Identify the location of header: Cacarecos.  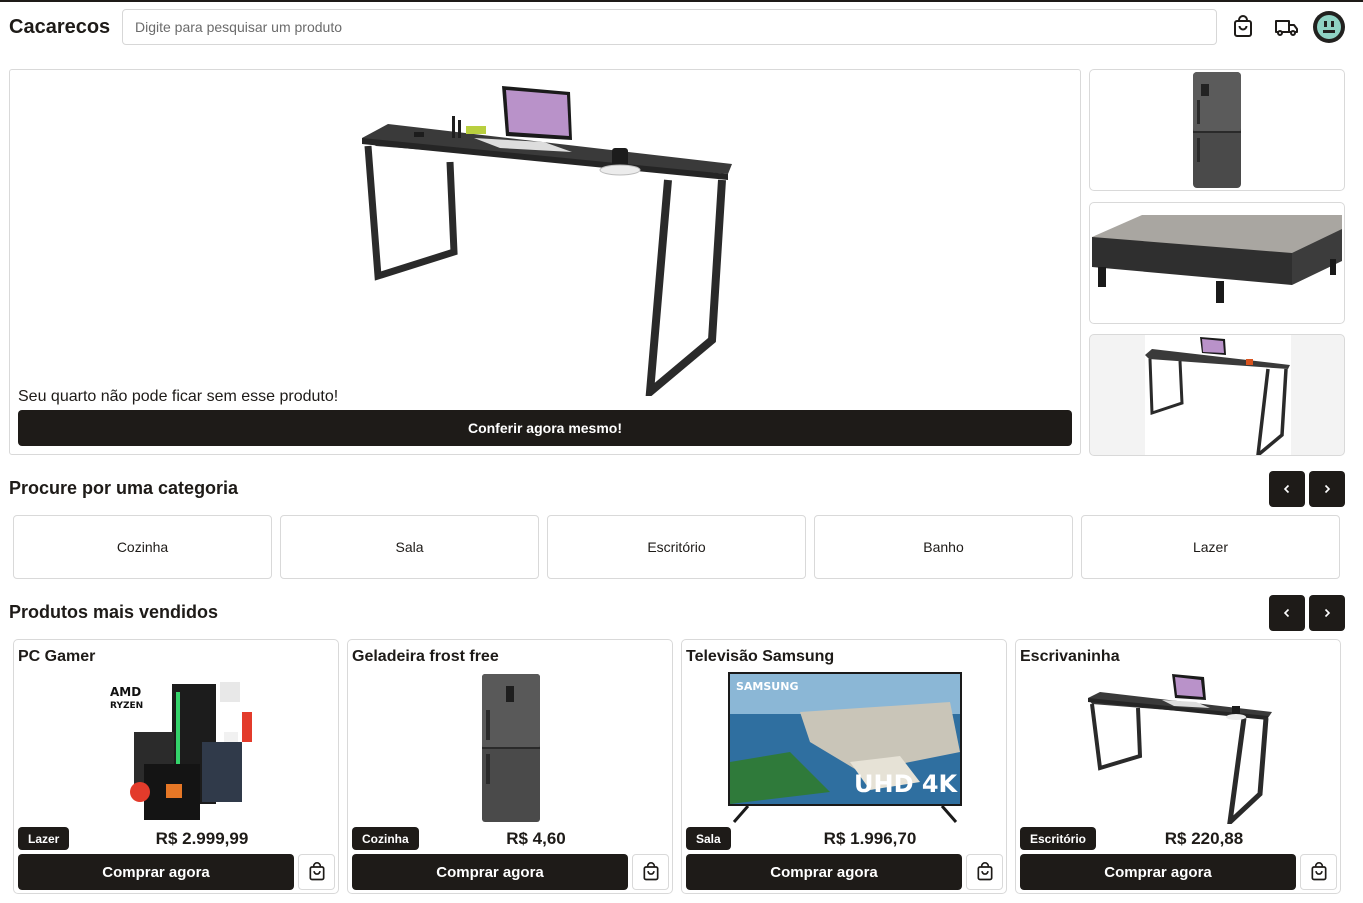
(681, 30).